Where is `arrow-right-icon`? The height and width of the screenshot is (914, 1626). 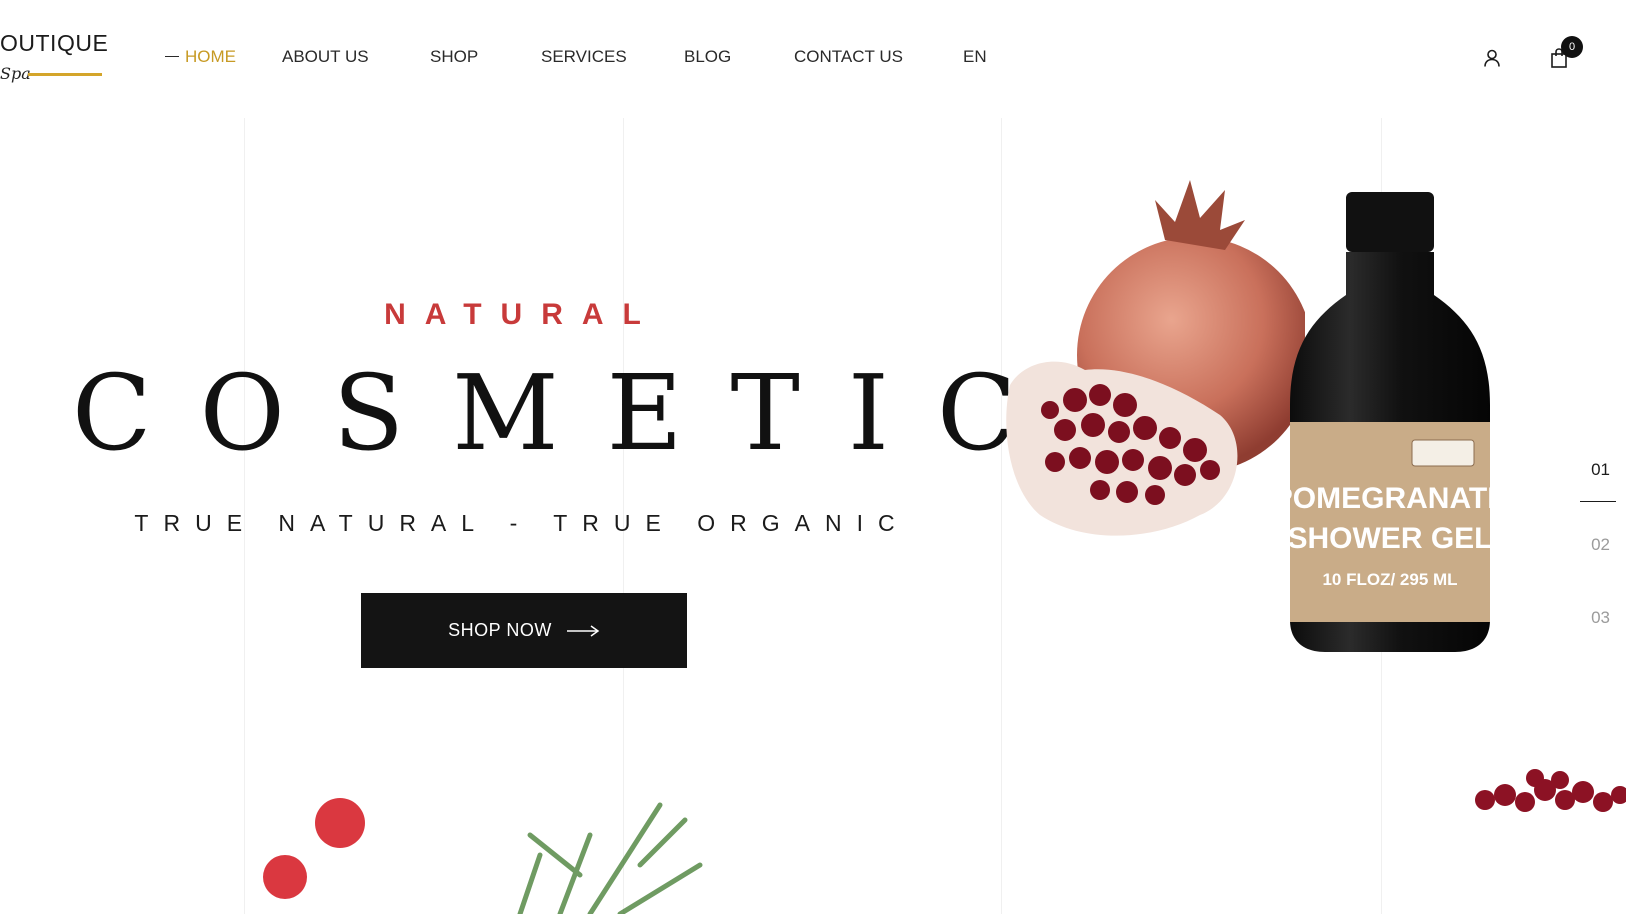
arrow-right-icon is located at coordinates (583, 630).